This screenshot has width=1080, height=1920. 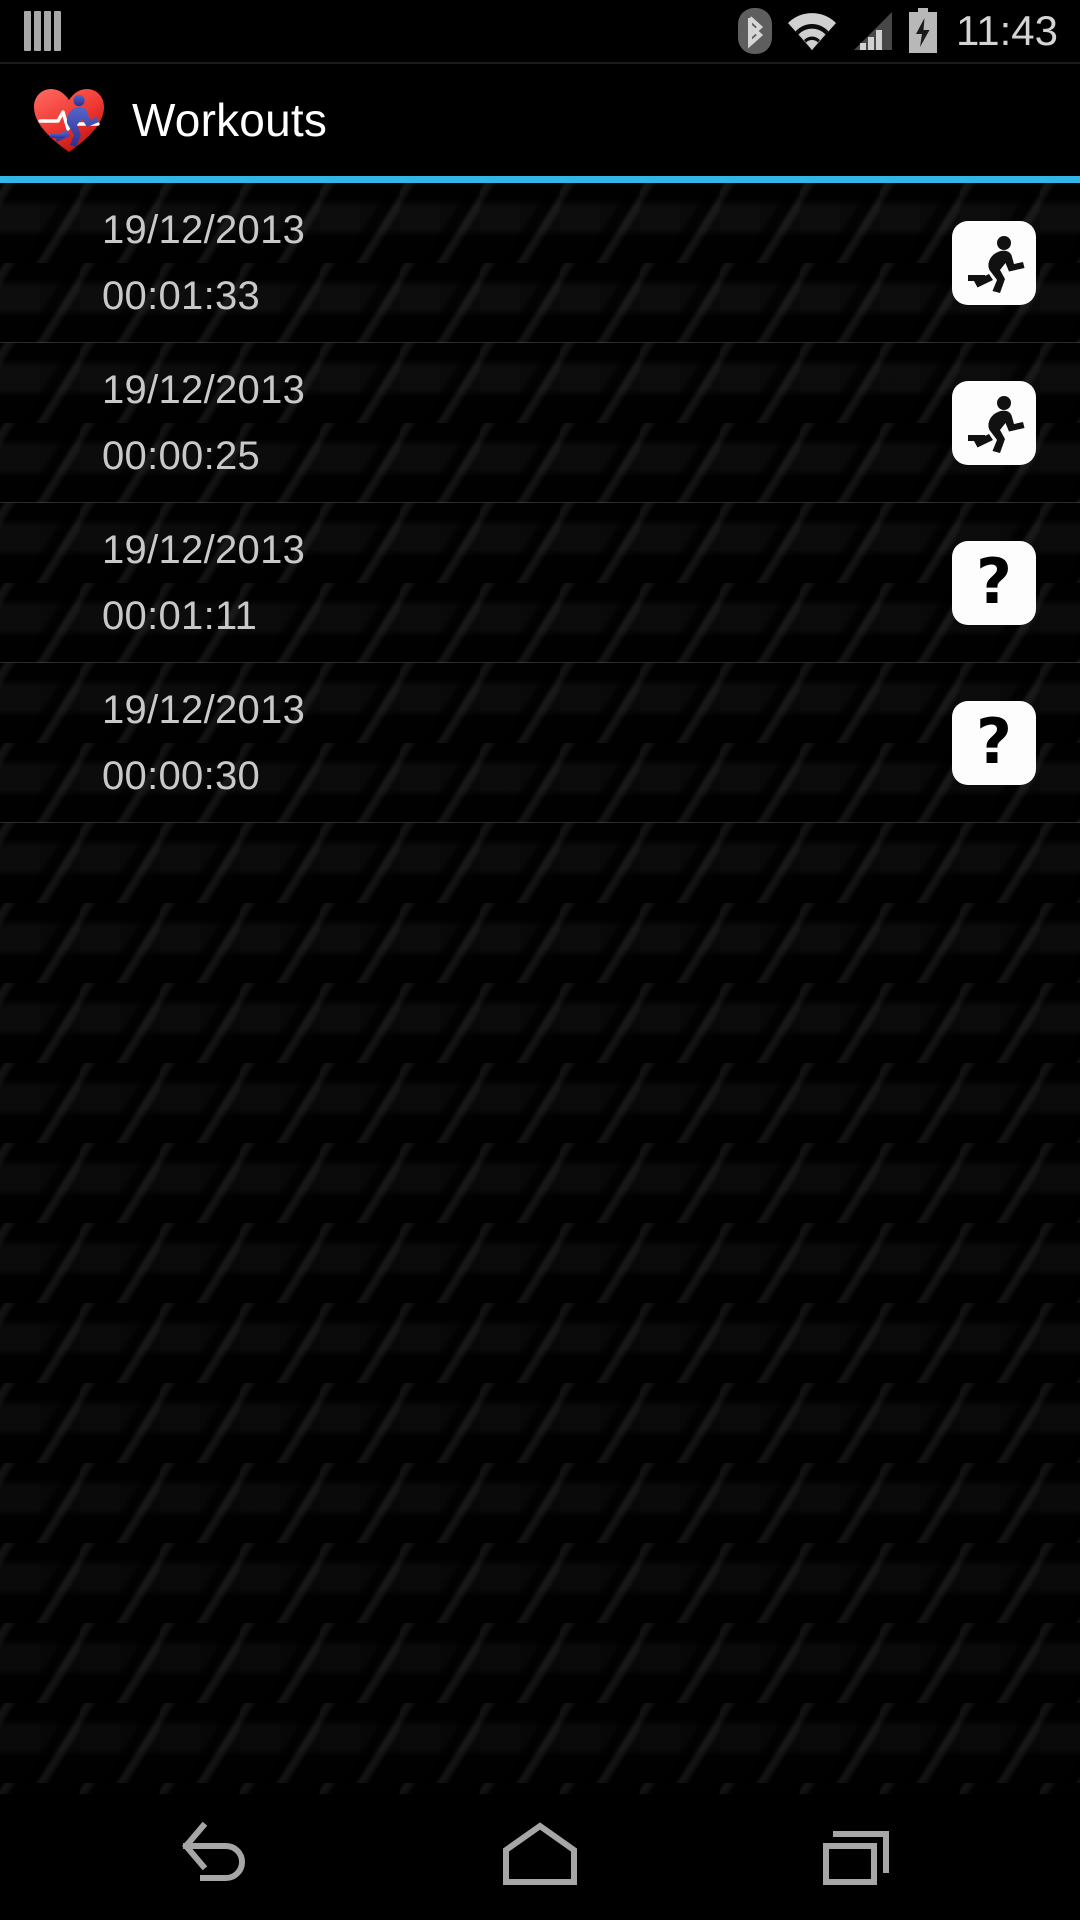 What do you see at coordinates (181, 455) in the screenshot?
I see `workout-duration: 00:00:25` at bounding box center [181, 455].